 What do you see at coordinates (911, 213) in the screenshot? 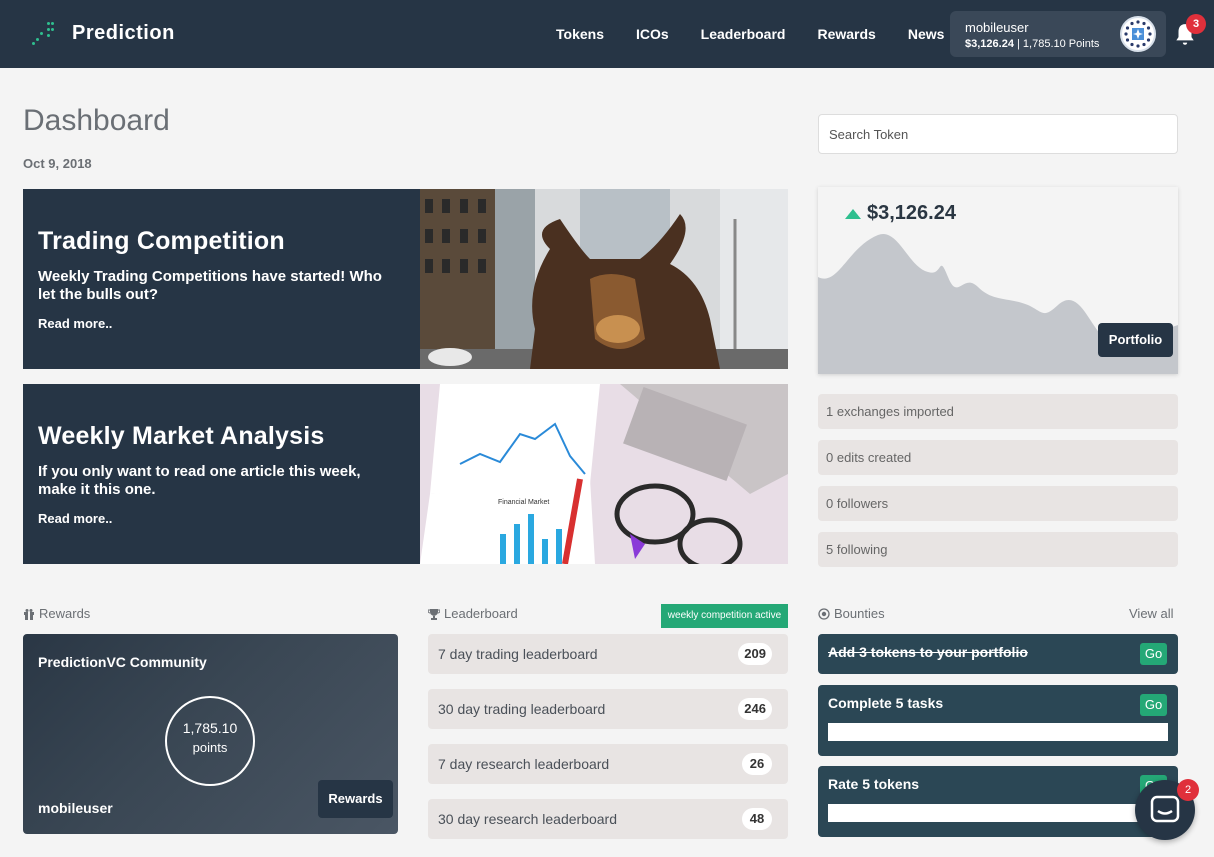
I see `portfolio-value: $3,126.24` at bounding box center [911, 213].